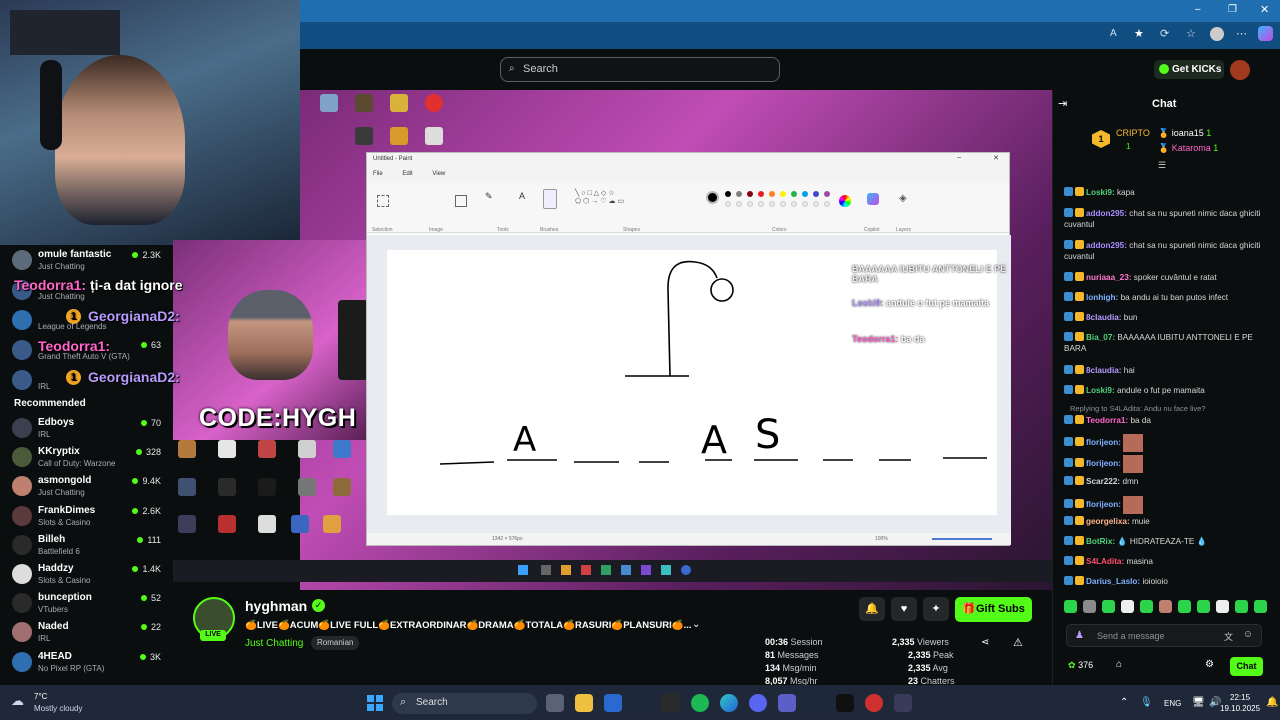  Describe the element at coordinates (903, 198) in the screenshot. I see `layers-icon: ◈` at that location.